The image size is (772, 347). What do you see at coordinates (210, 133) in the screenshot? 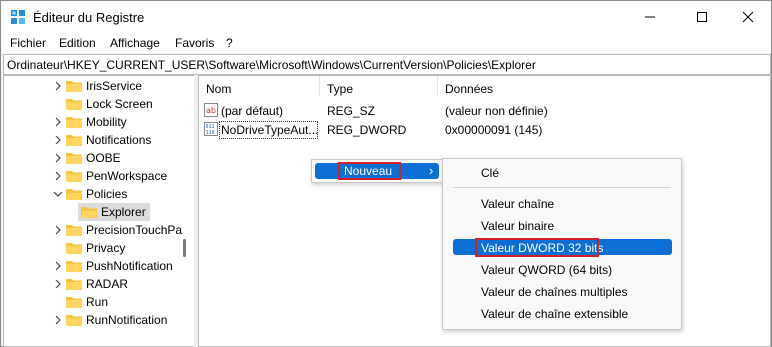
I see `svg-text: 110` at bounding box center [210, 133].